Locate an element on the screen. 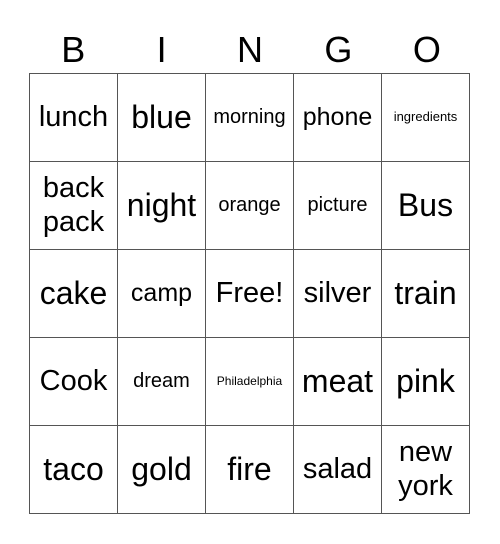 The image size is (500, 544). bingo-header: B I N G O is located at coordinates (250, 50).